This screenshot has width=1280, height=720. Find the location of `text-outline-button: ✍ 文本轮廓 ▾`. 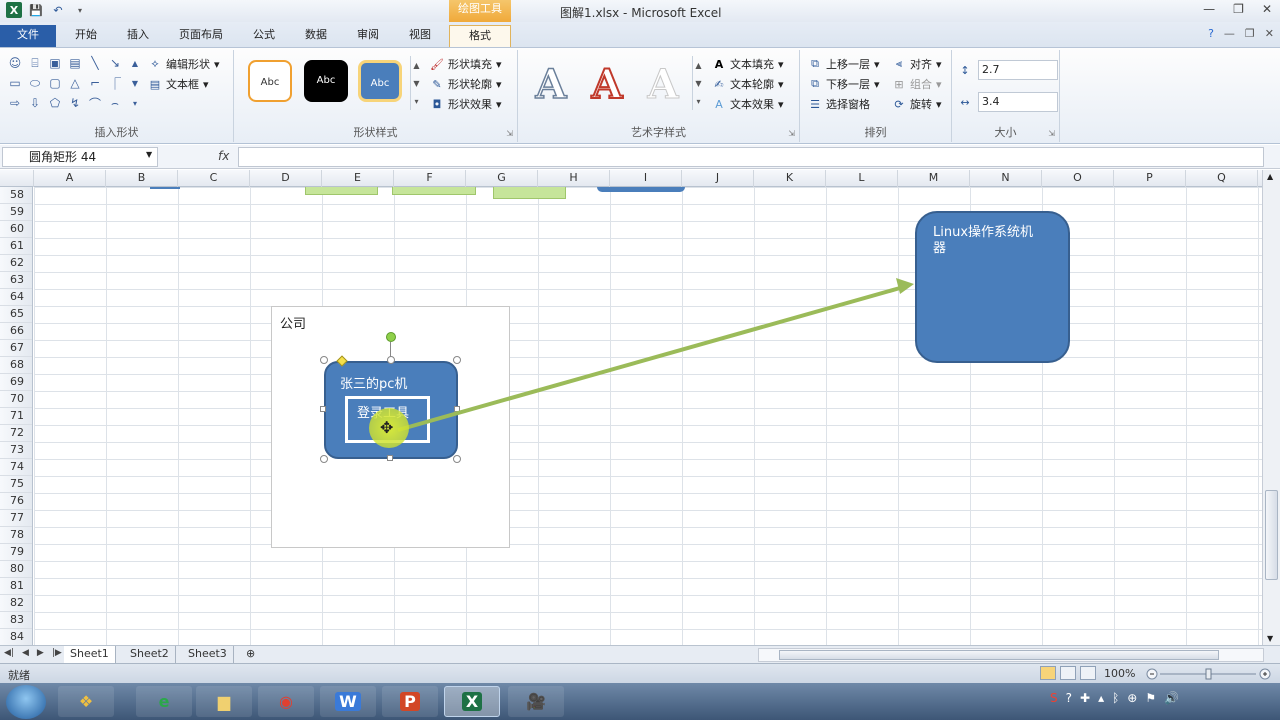

text-outline-button: ✍ 文本轮廓 ▾ is located at coordinates (747, 84).